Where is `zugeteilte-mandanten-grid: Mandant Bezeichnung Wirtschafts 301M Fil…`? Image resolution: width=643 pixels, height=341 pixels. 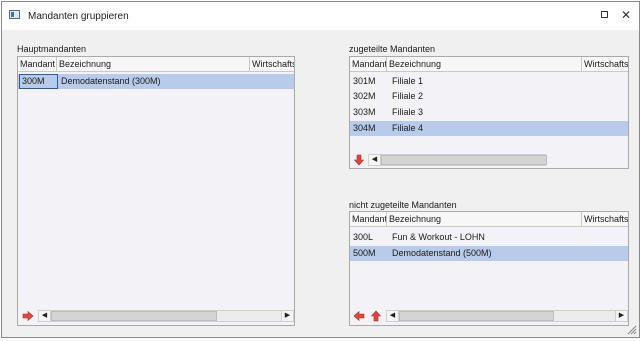
zugeteilte-mandanten-grid: Mandant Bezeichnung Wirtschafts 301M Fil… is located at coordinates (489, 112).